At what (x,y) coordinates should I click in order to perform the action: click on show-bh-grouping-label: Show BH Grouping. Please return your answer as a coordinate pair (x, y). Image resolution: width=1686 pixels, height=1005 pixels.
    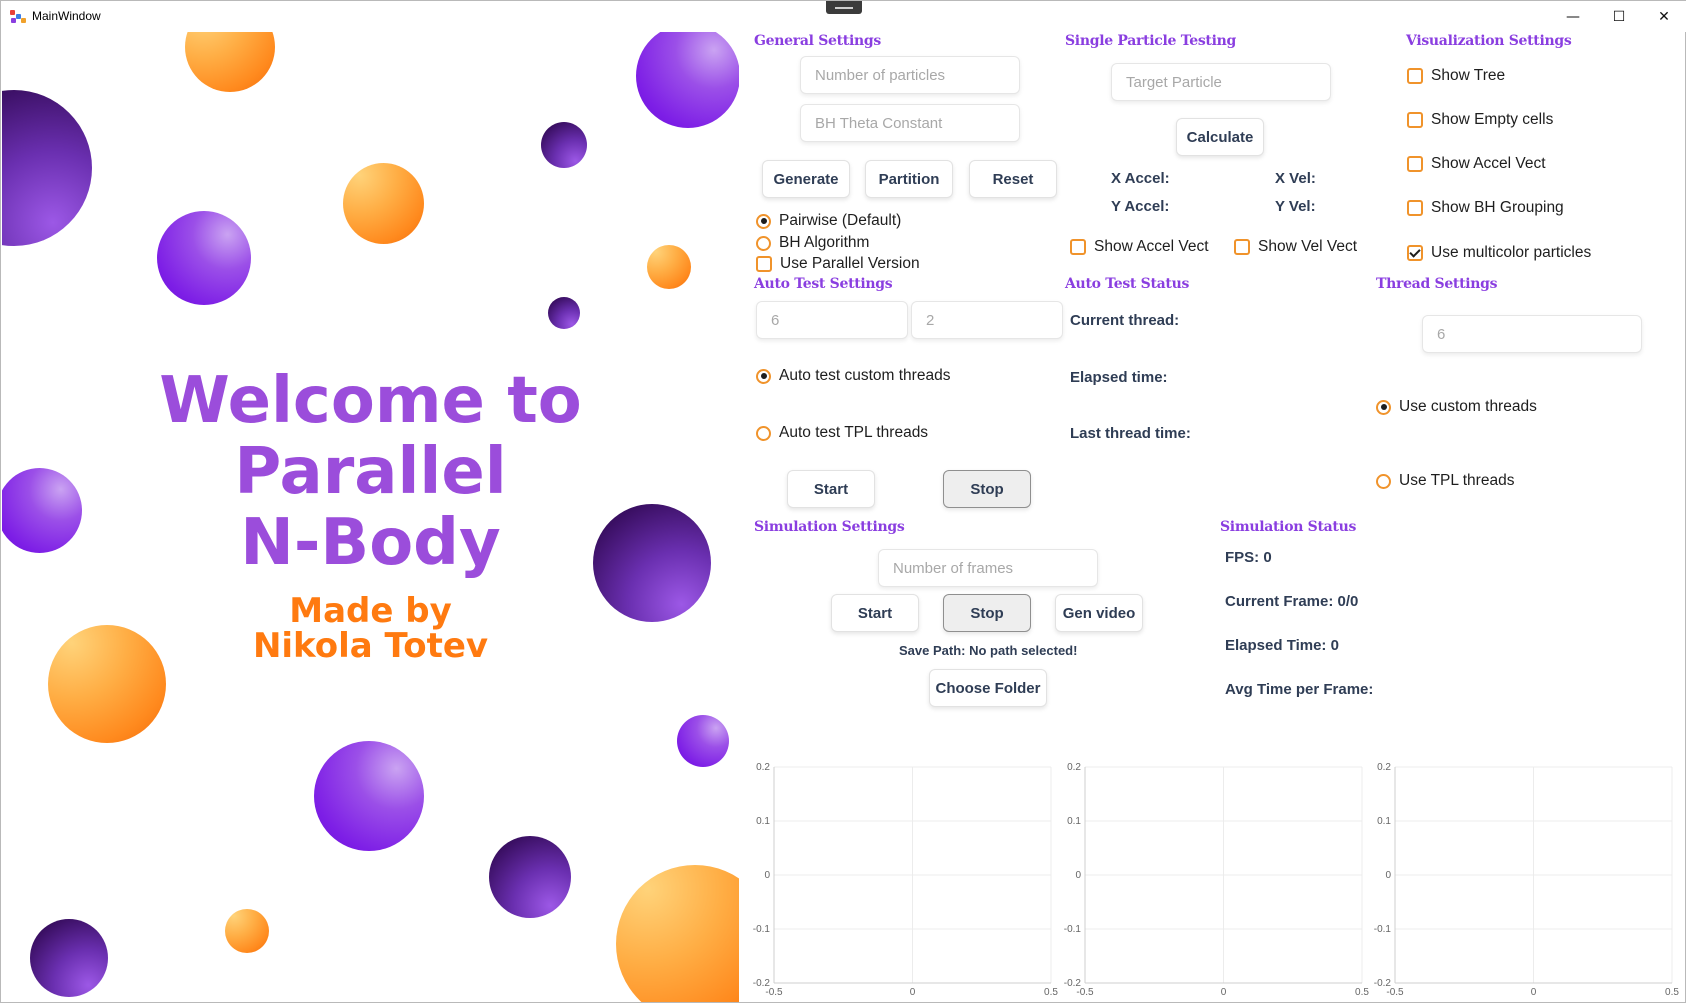
    Looking at the image, I should click on (1497, 207).